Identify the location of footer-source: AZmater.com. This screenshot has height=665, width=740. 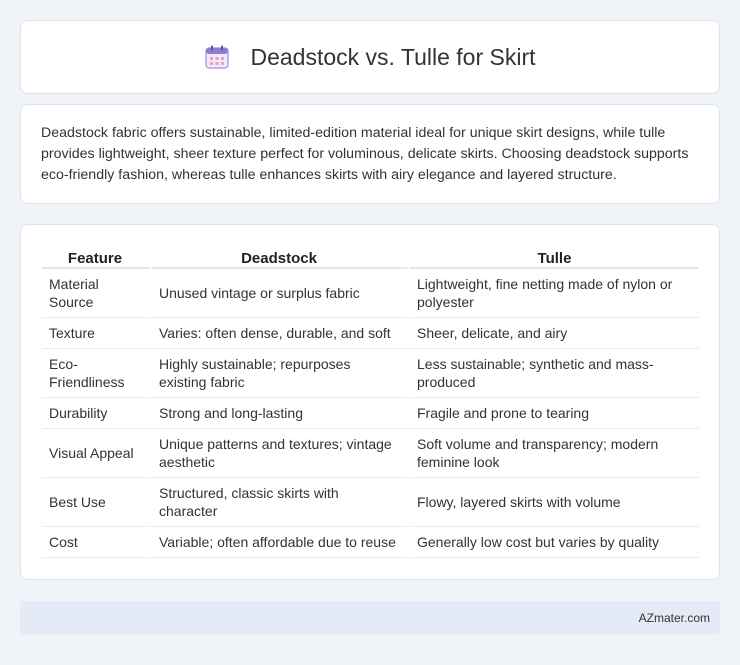
(674, 617).